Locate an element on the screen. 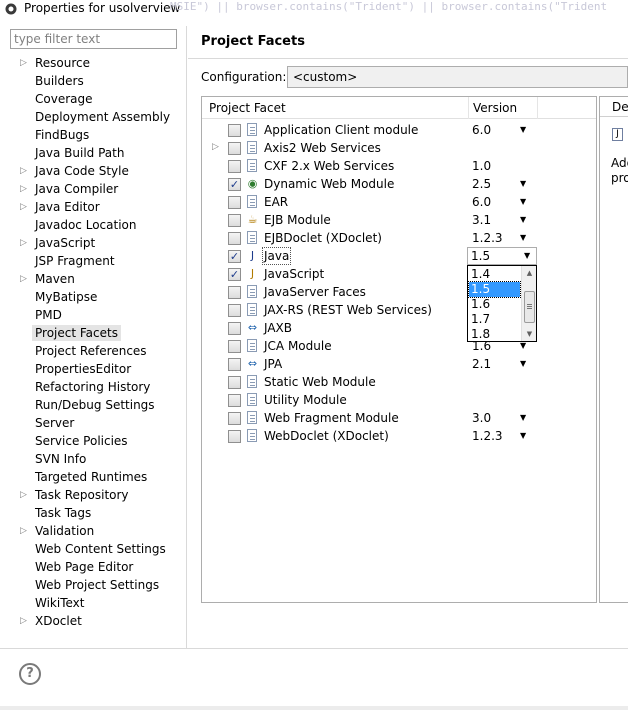 The width and height of the screenshot is (628, 710). facet-version: 3.1 is located at coordinates (481, 220).